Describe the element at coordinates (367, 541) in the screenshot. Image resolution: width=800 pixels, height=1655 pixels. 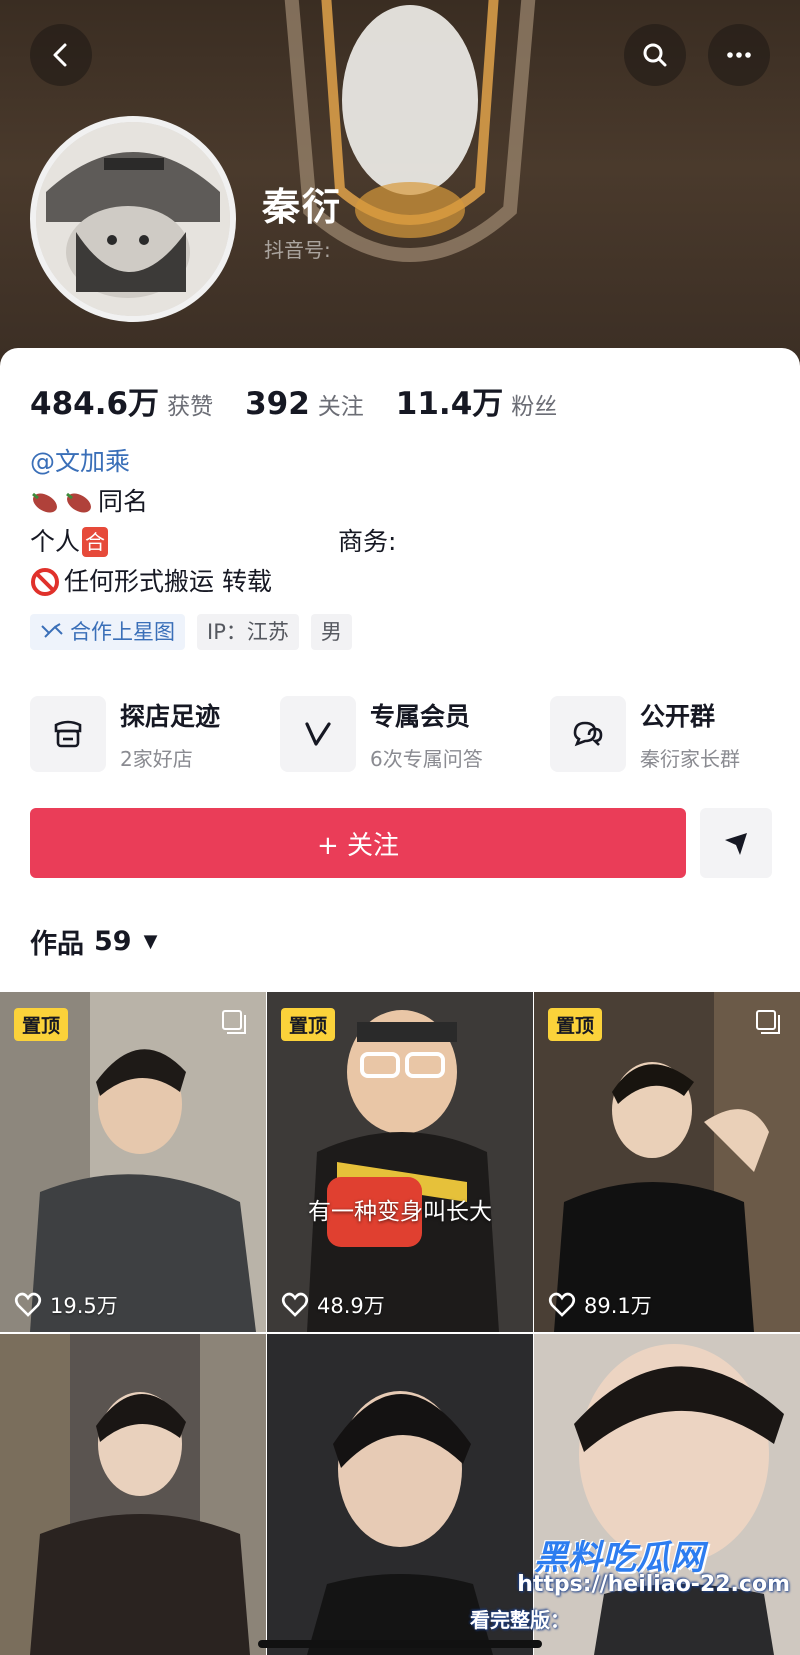
I see `bio-business: 商务:` at that location.